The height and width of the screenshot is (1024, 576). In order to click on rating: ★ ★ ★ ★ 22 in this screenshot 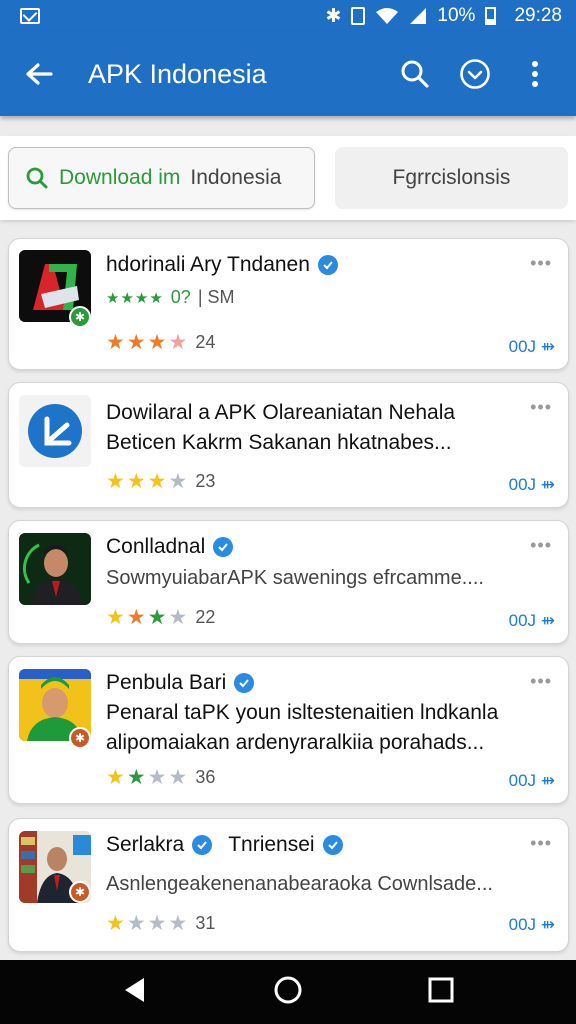, I will do `click(160, 617)`.